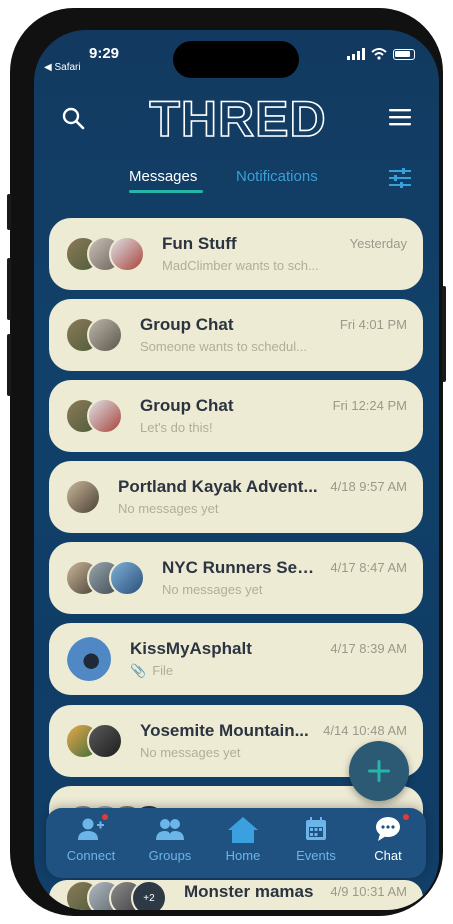 The width and height of the screenshot is (453, 924). Describe the element at coordinates (444, 334) in the screenshot. I see `power-button` at that location.